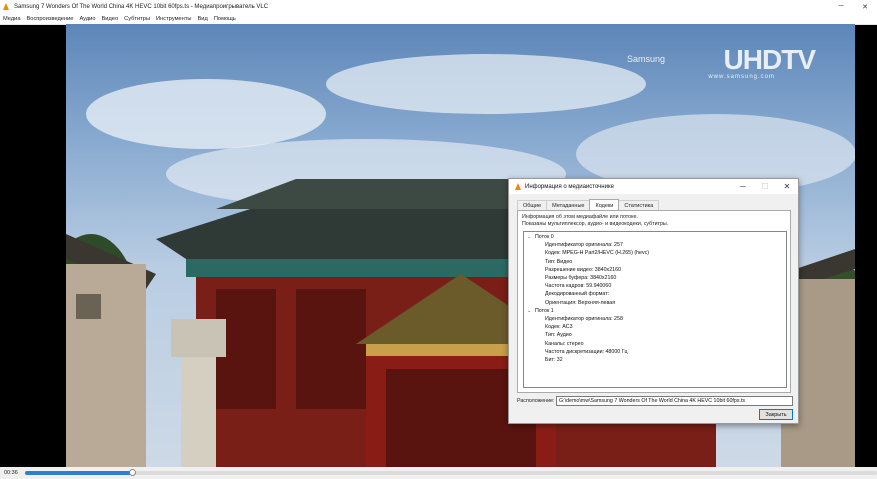 Image resolution: width=877 pixels, height=479 pixels. I want to click on seek-handle, so click(133, 472).